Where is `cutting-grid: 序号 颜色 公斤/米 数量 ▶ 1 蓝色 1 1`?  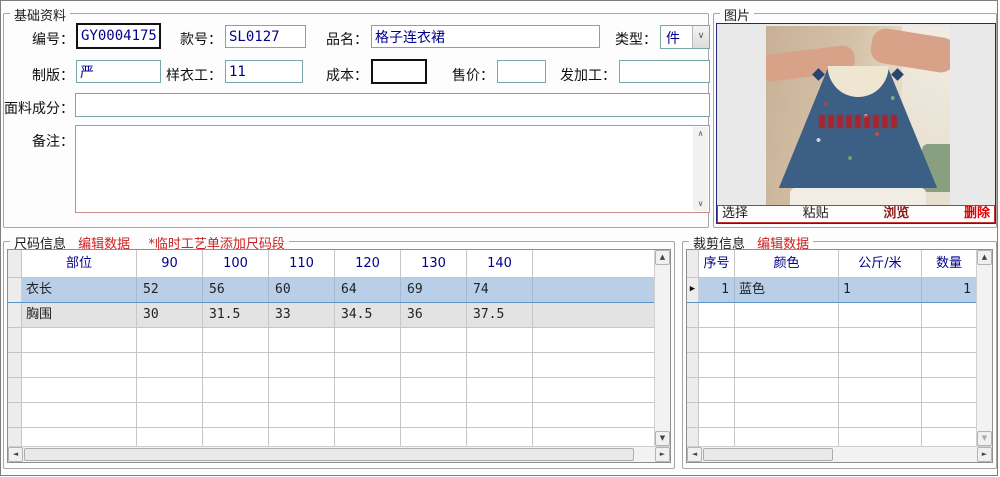 cutting-grid: 序号 颜色 公斤/米 数量 ▶ 1 蓝色 1 1 is located at coordinates (831, 348).